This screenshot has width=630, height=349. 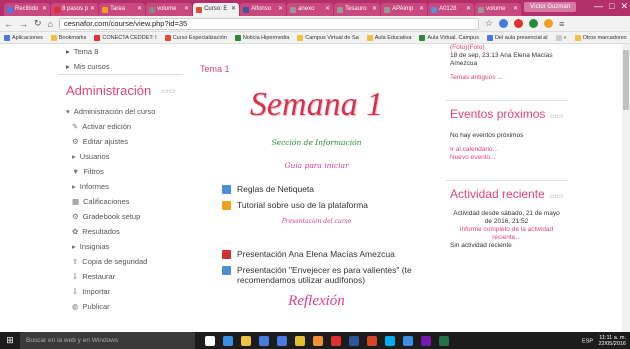 What do you see at coordinates (600, 37) in the screenshot?
I see `bookmark-item: Otros marcadores` at bounding box center [600, 37].